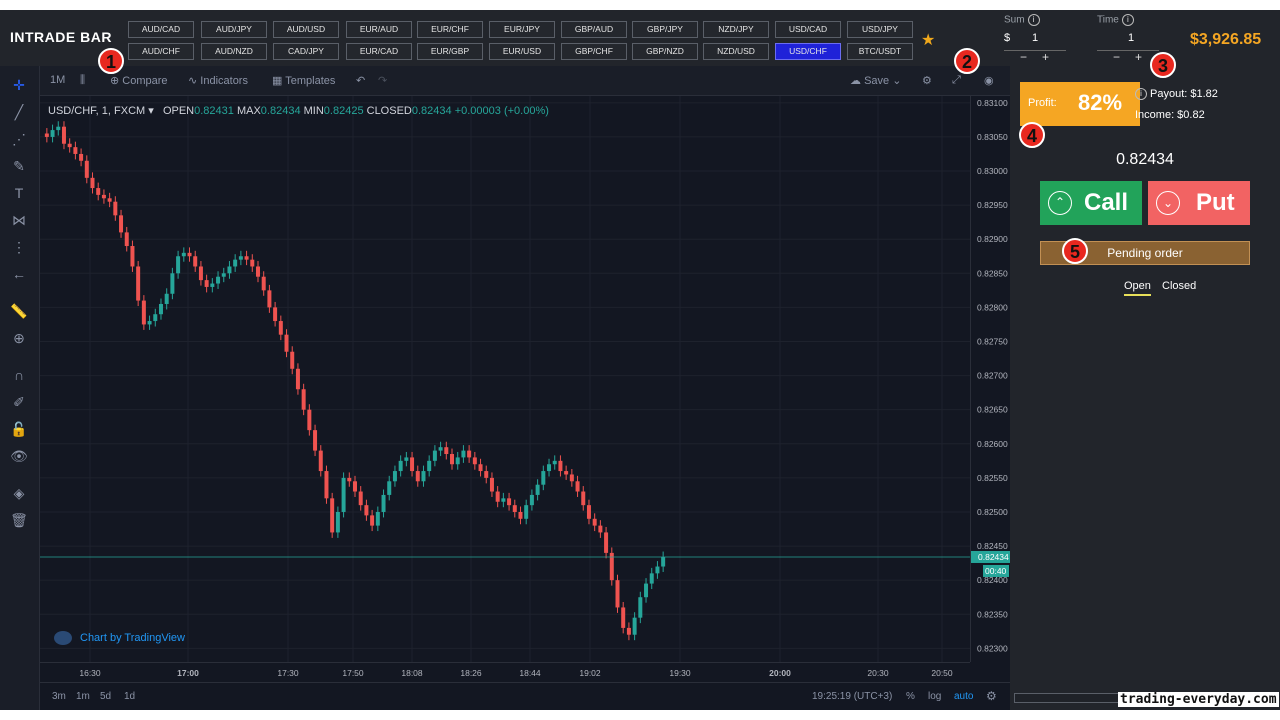 The image size is (1280, 720). What do you see at coordinates (450, 29) in the screenshot?
I see `pair-button-eur-chf: EUR/CHF` at bounding box center [450, 29].